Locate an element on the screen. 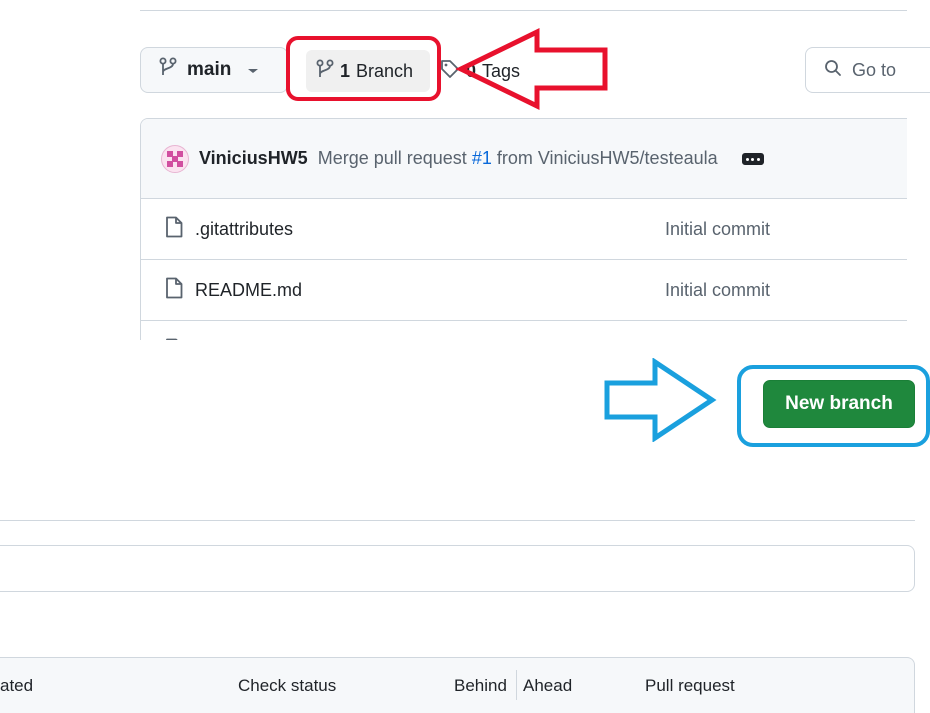 The width and height of the screenshot is (930, 713). column-behind: Behind is located at coordinates (480, 685).